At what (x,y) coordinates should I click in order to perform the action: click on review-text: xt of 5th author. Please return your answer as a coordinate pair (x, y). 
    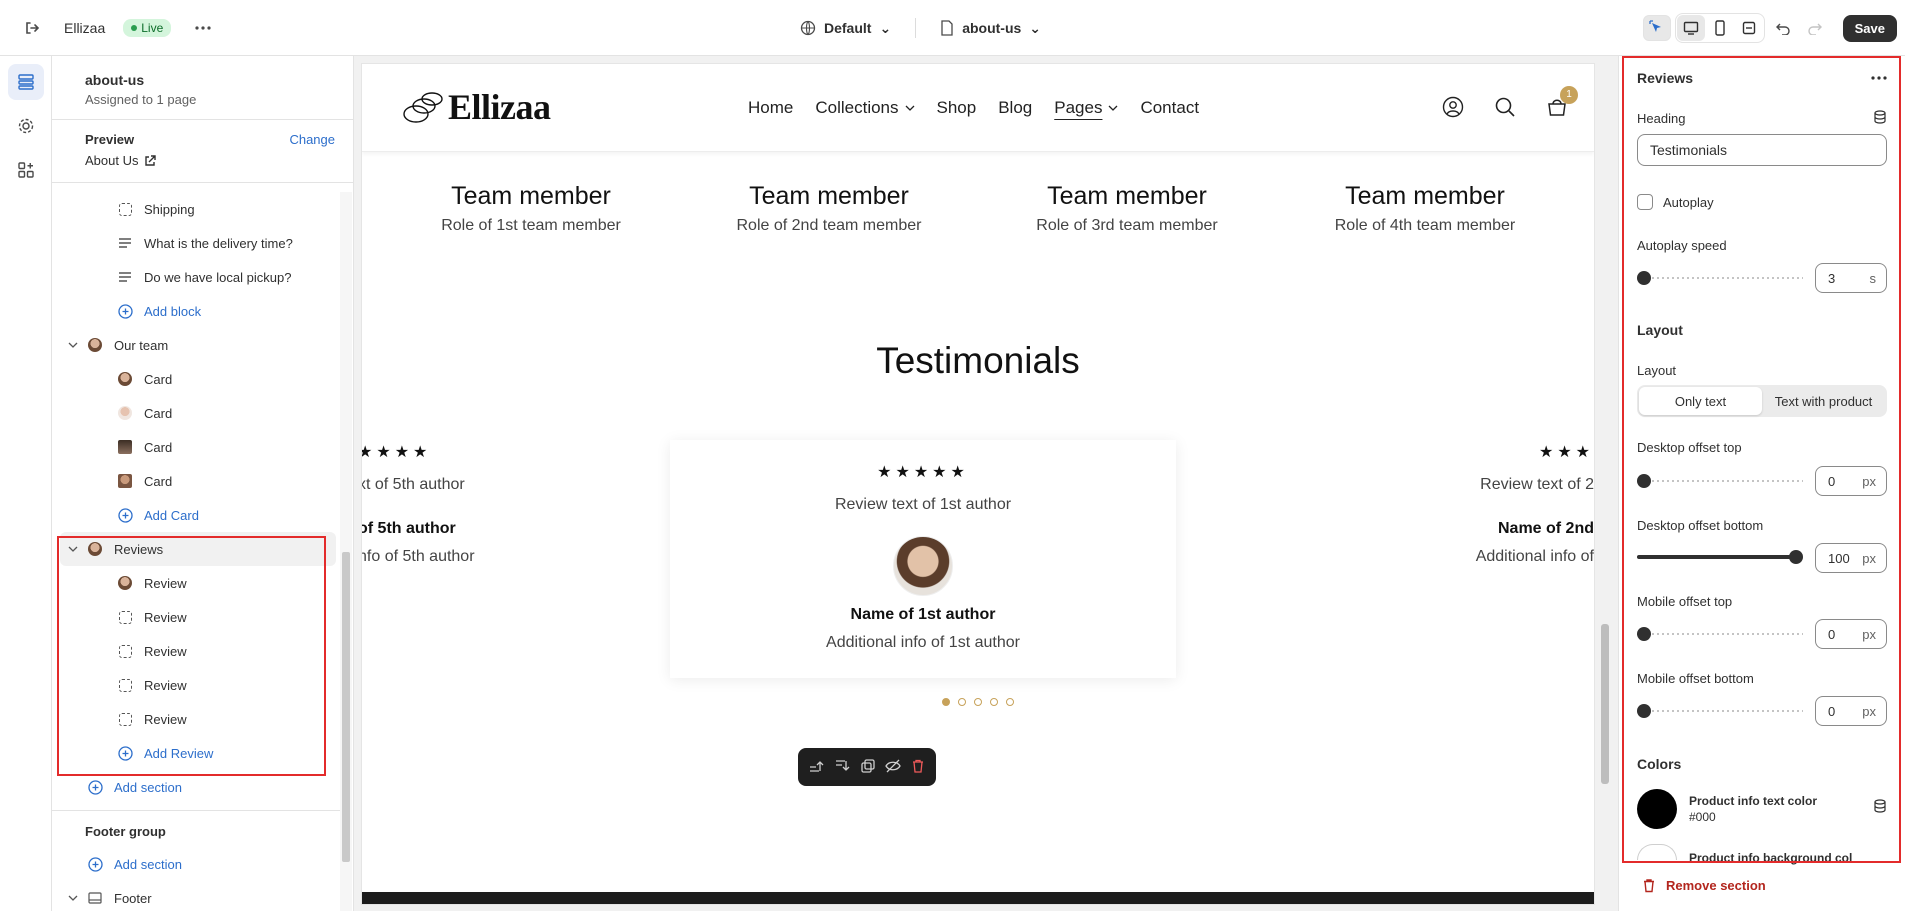
    Looking at the image, I should click on (413, 484).